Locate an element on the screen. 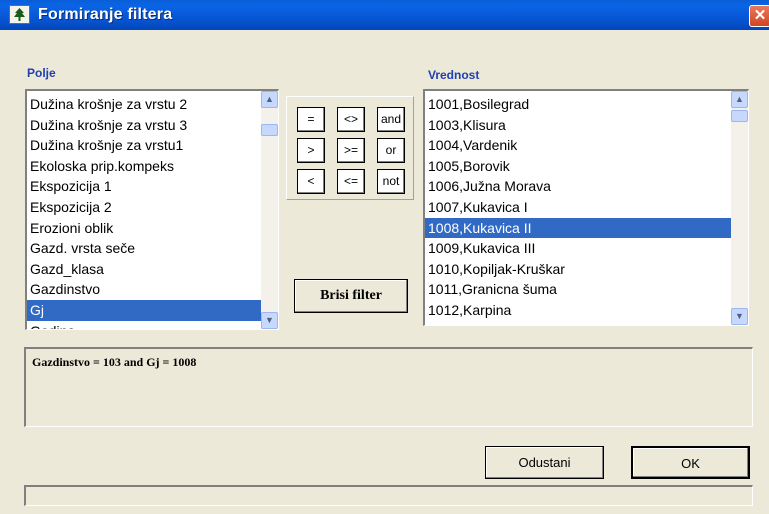 The image size is (769, 514). field-list-item: Ekoloska prip.kompeks is located at coordinates (152, 166).